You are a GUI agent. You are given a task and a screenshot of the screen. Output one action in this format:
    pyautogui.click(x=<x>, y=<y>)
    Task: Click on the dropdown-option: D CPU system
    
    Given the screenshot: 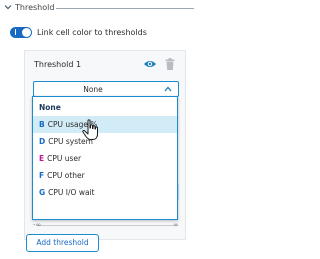 What is the action you would take?
    pyautogui.click(x=105, y=141)
    